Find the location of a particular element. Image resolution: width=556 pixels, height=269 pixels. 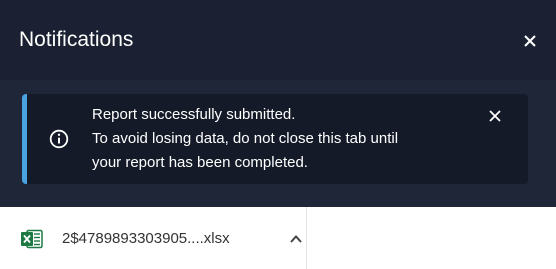

download-divider is located at coordinates (306, 238).